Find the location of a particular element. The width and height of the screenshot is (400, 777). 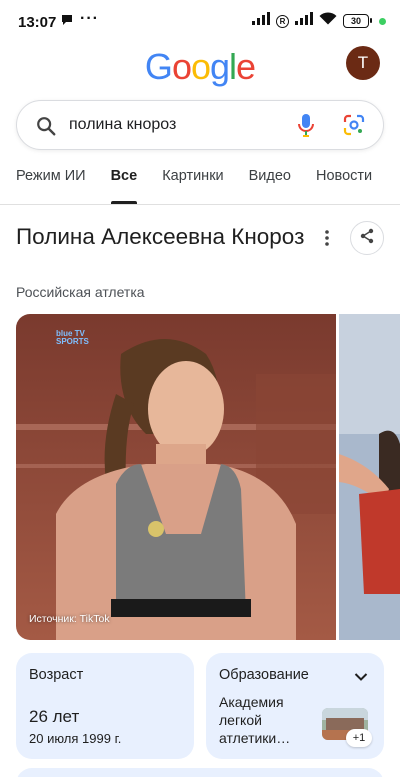

share-button is located at coordinates (367, 238).